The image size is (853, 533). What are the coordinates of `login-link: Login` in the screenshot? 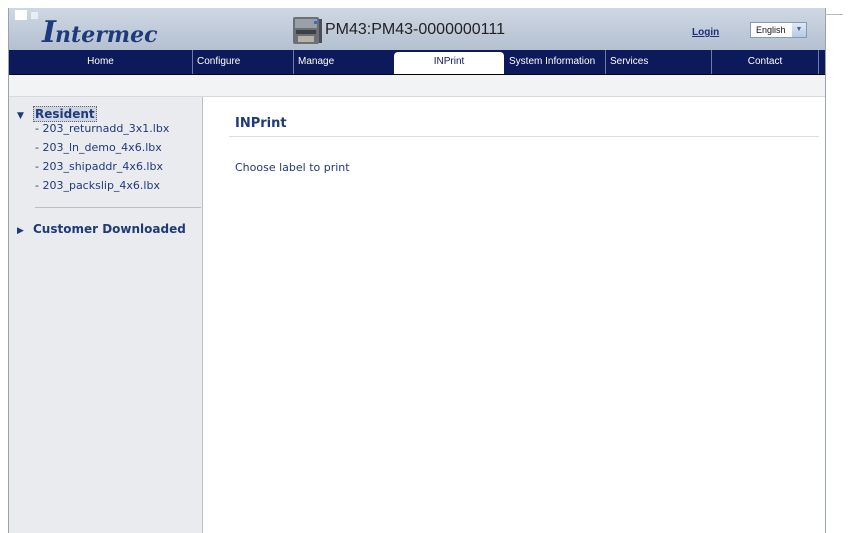 It's located at (705, 32).